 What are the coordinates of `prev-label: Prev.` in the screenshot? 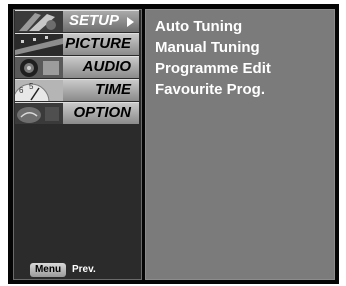 It's located at (84, 269).